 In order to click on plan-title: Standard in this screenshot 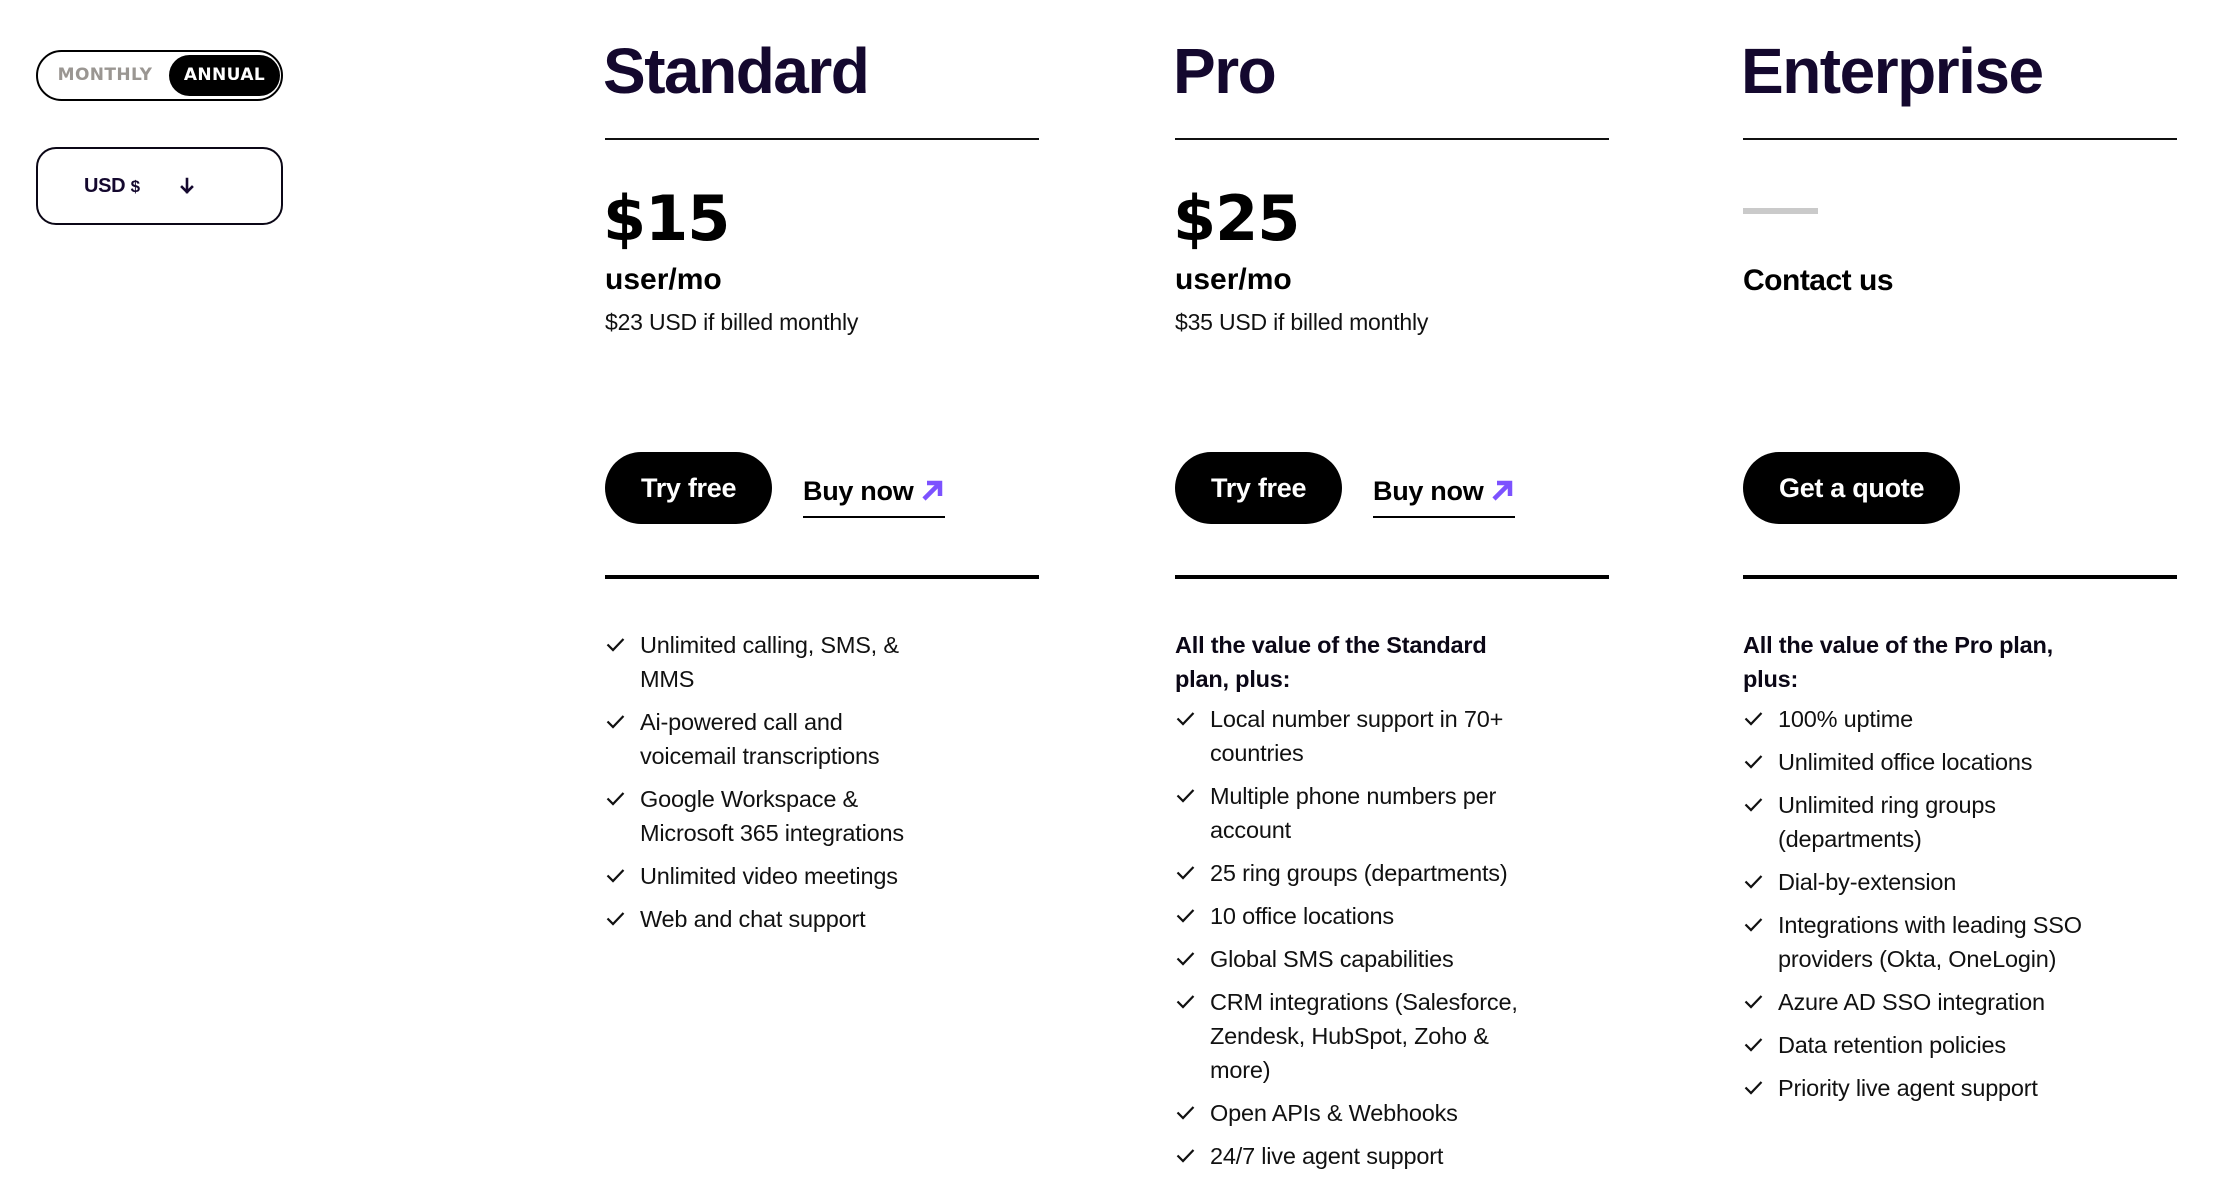, I will do `click(736, 71)`.